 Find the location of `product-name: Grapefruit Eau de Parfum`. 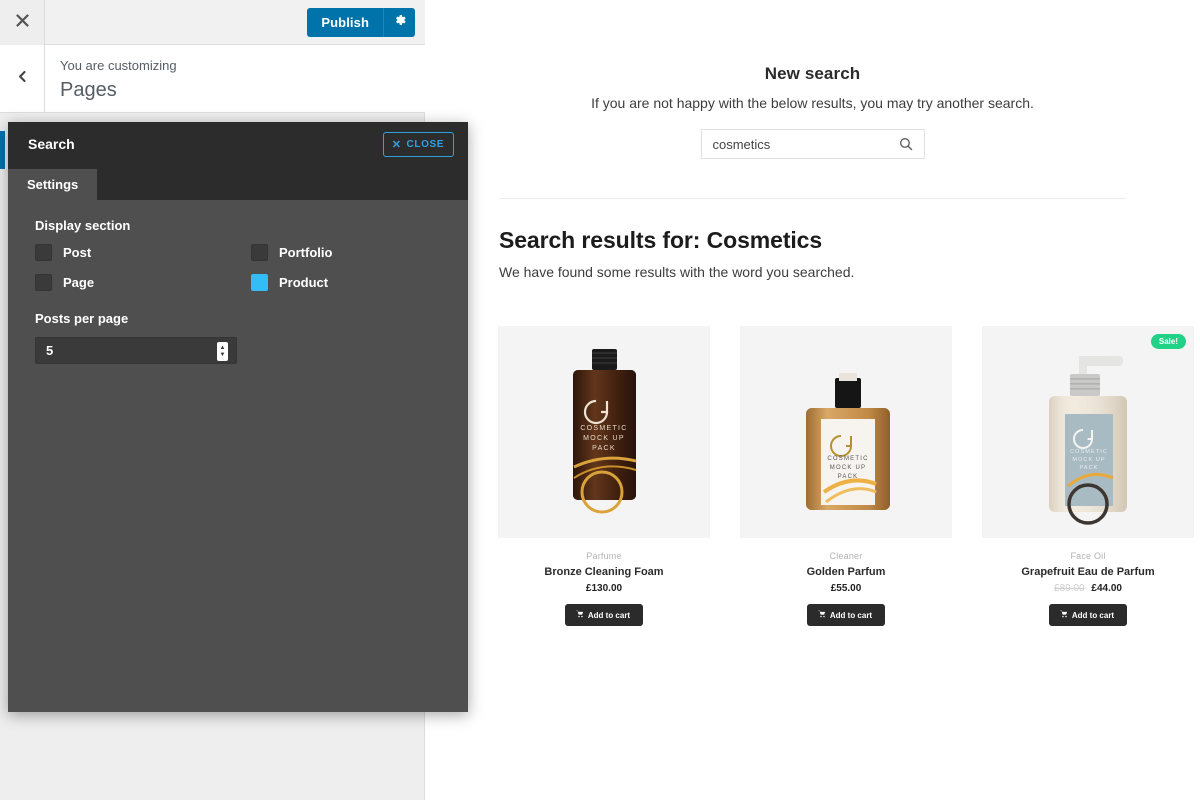

product-name: Grapefruit Eau de Parfum is located at coordinates (1088, 572).